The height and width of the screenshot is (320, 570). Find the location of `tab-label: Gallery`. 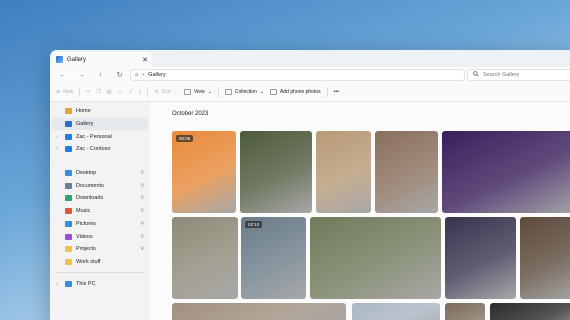

tab-label: Gallery is located at coordinates (77, 59).